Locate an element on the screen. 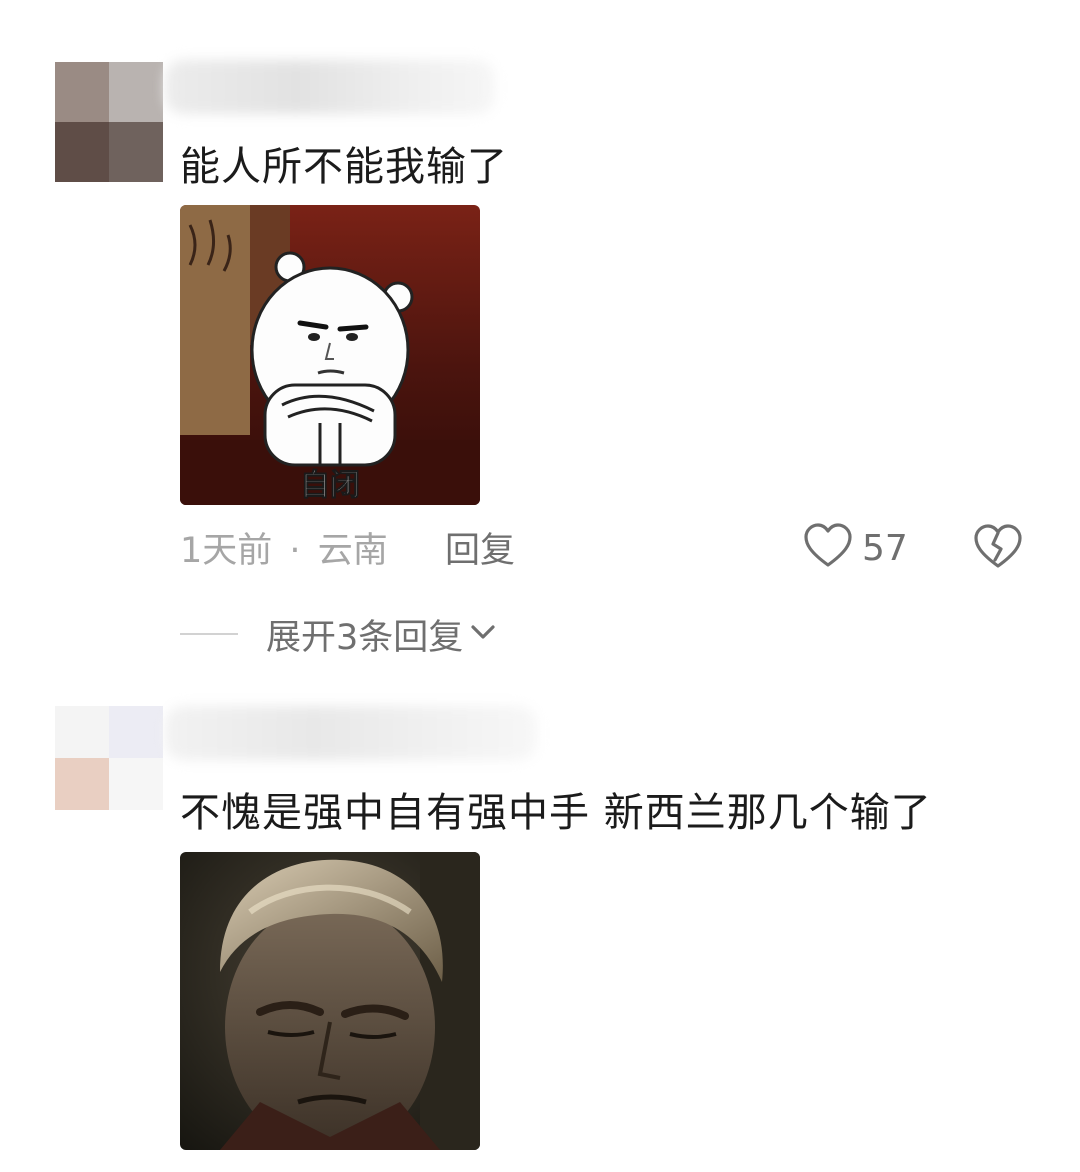 Image resolution: width=1080 pixels, height=1172 pixels. divider is located at coordinates (209, 634).